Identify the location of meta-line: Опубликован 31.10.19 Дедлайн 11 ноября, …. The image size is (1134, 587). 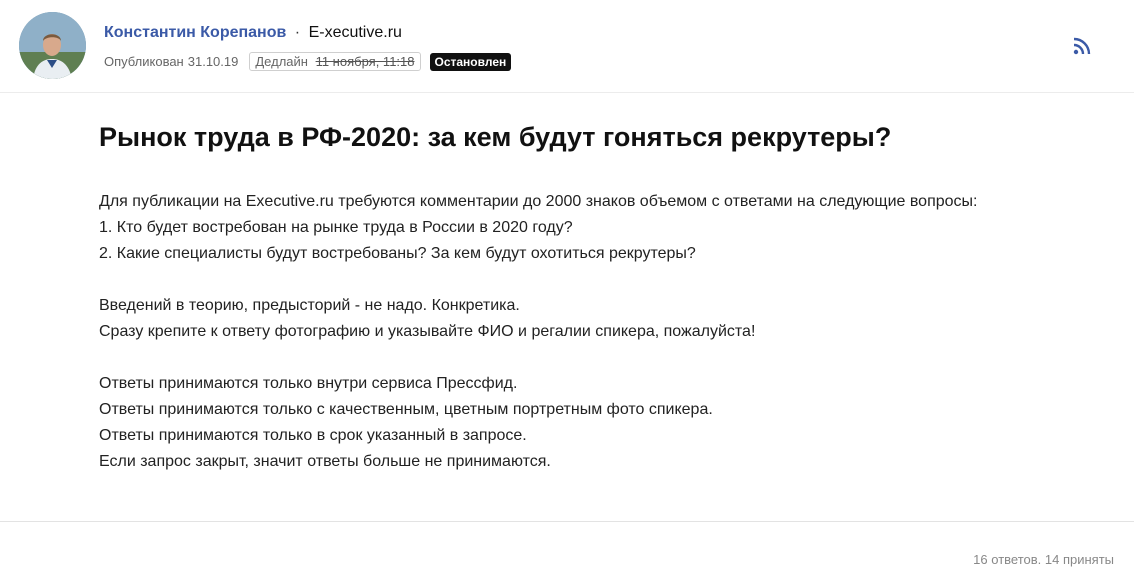
(308, 61).